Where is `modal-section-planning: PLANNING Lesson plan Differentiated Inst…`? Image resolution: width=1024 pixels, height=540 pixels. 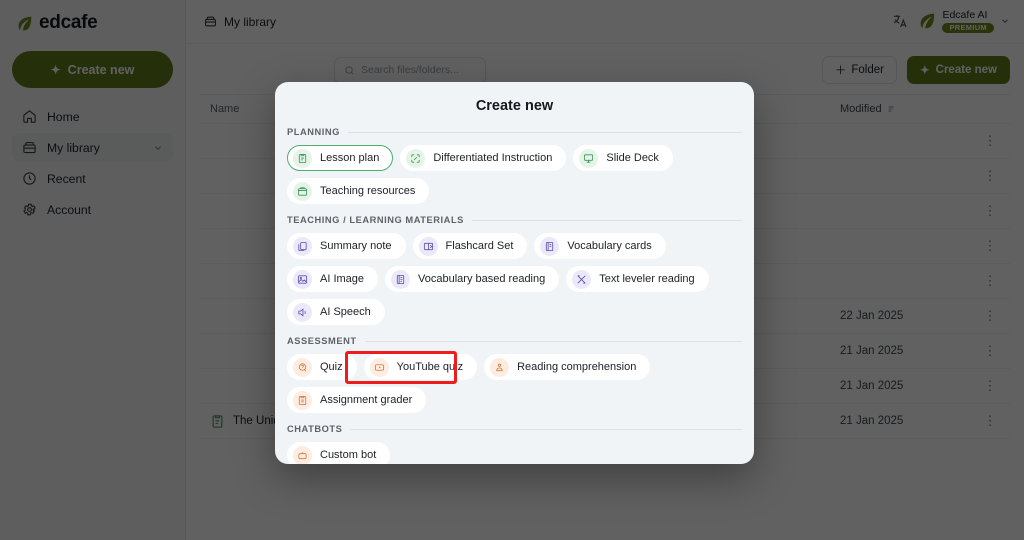 modal-section-planning: PLANNING Lesson plan Differentiated Inst… is located at coordinates (514, 165).